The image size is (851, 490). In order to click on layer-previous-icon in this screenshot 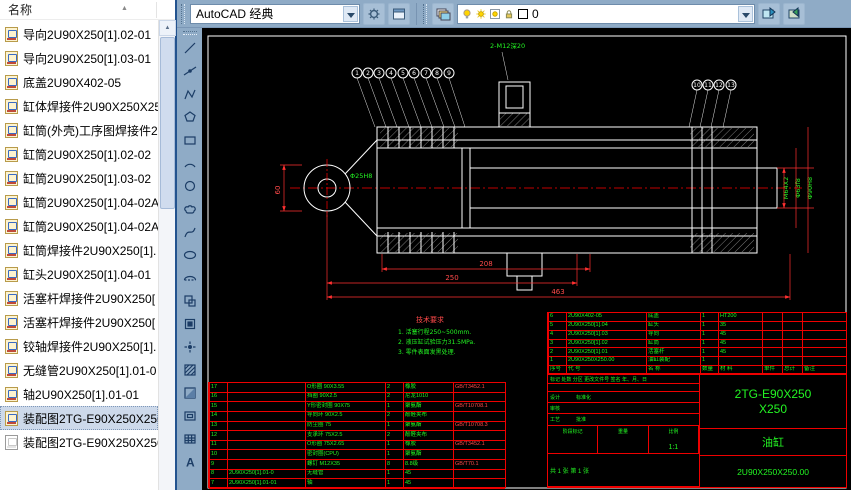, I will do `click(793, 12)`.